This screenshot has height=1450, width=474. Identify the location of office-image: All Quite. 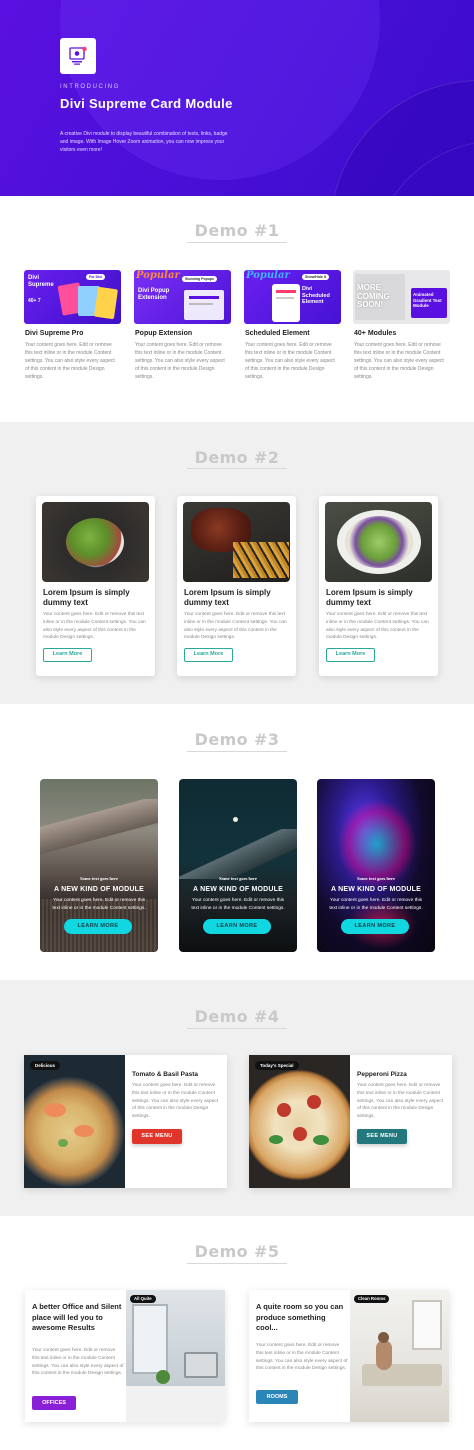
(175, 1356).